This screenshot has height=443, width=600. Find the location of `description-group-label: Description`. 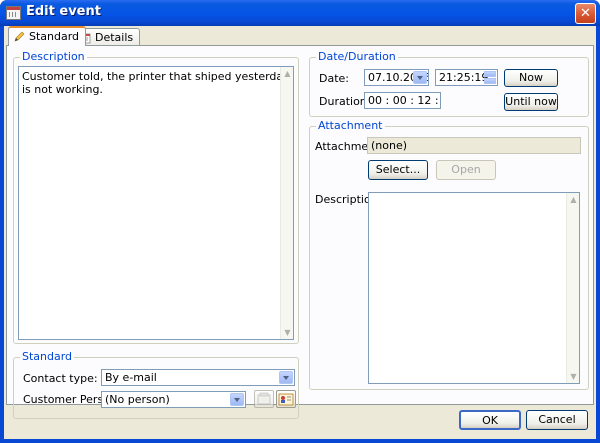

description-group-label: Description is located at coordinates (53, 56).